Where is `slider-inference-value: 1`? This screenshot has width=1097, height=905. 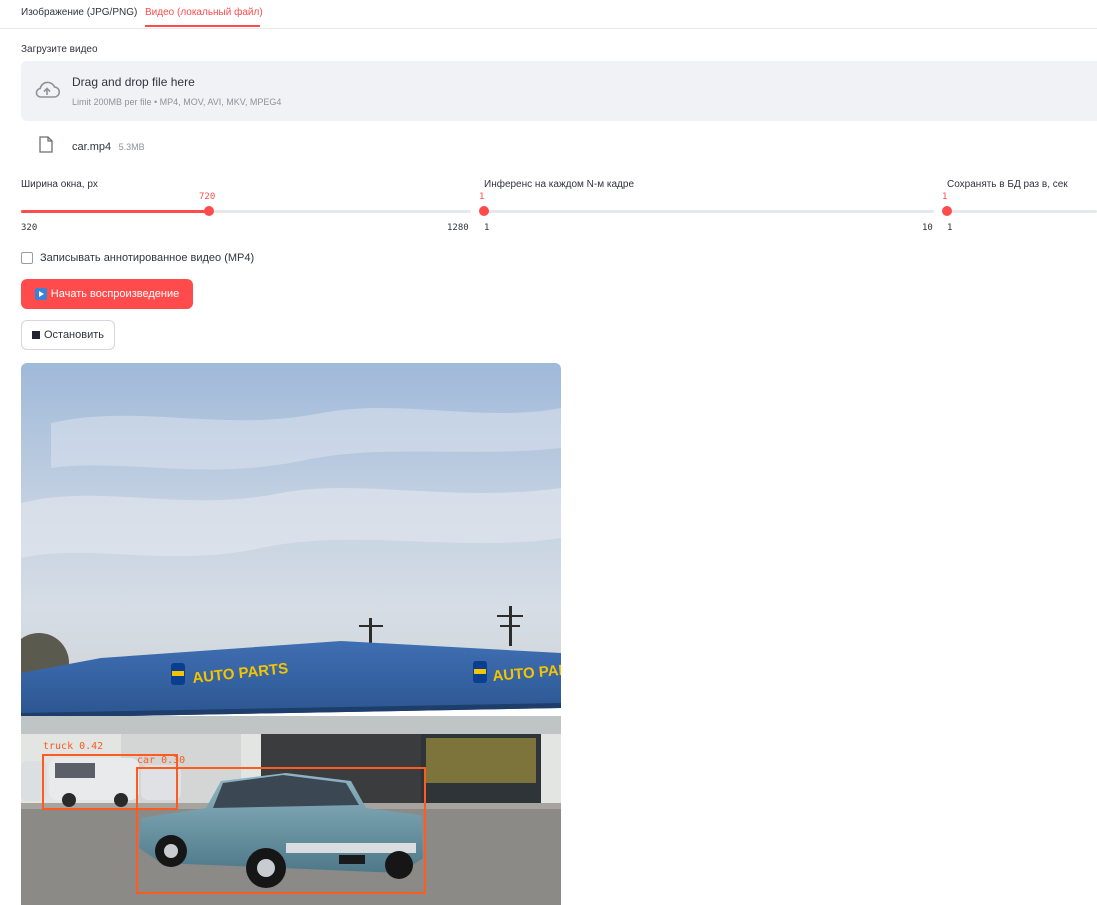 slider-inference-value: 1 is located at coordinates (482, 197).